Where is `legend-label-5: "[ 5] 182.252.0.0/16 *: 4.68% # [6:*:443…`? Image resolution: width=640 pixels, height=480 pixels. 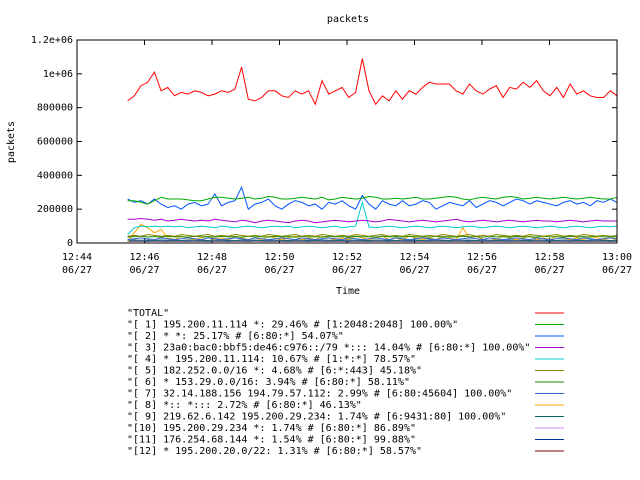
legend-label-5: "[ 5] 182.252.0.0/16 *: 4.68% # [6:*:443… is located at coordinates (274, 371).